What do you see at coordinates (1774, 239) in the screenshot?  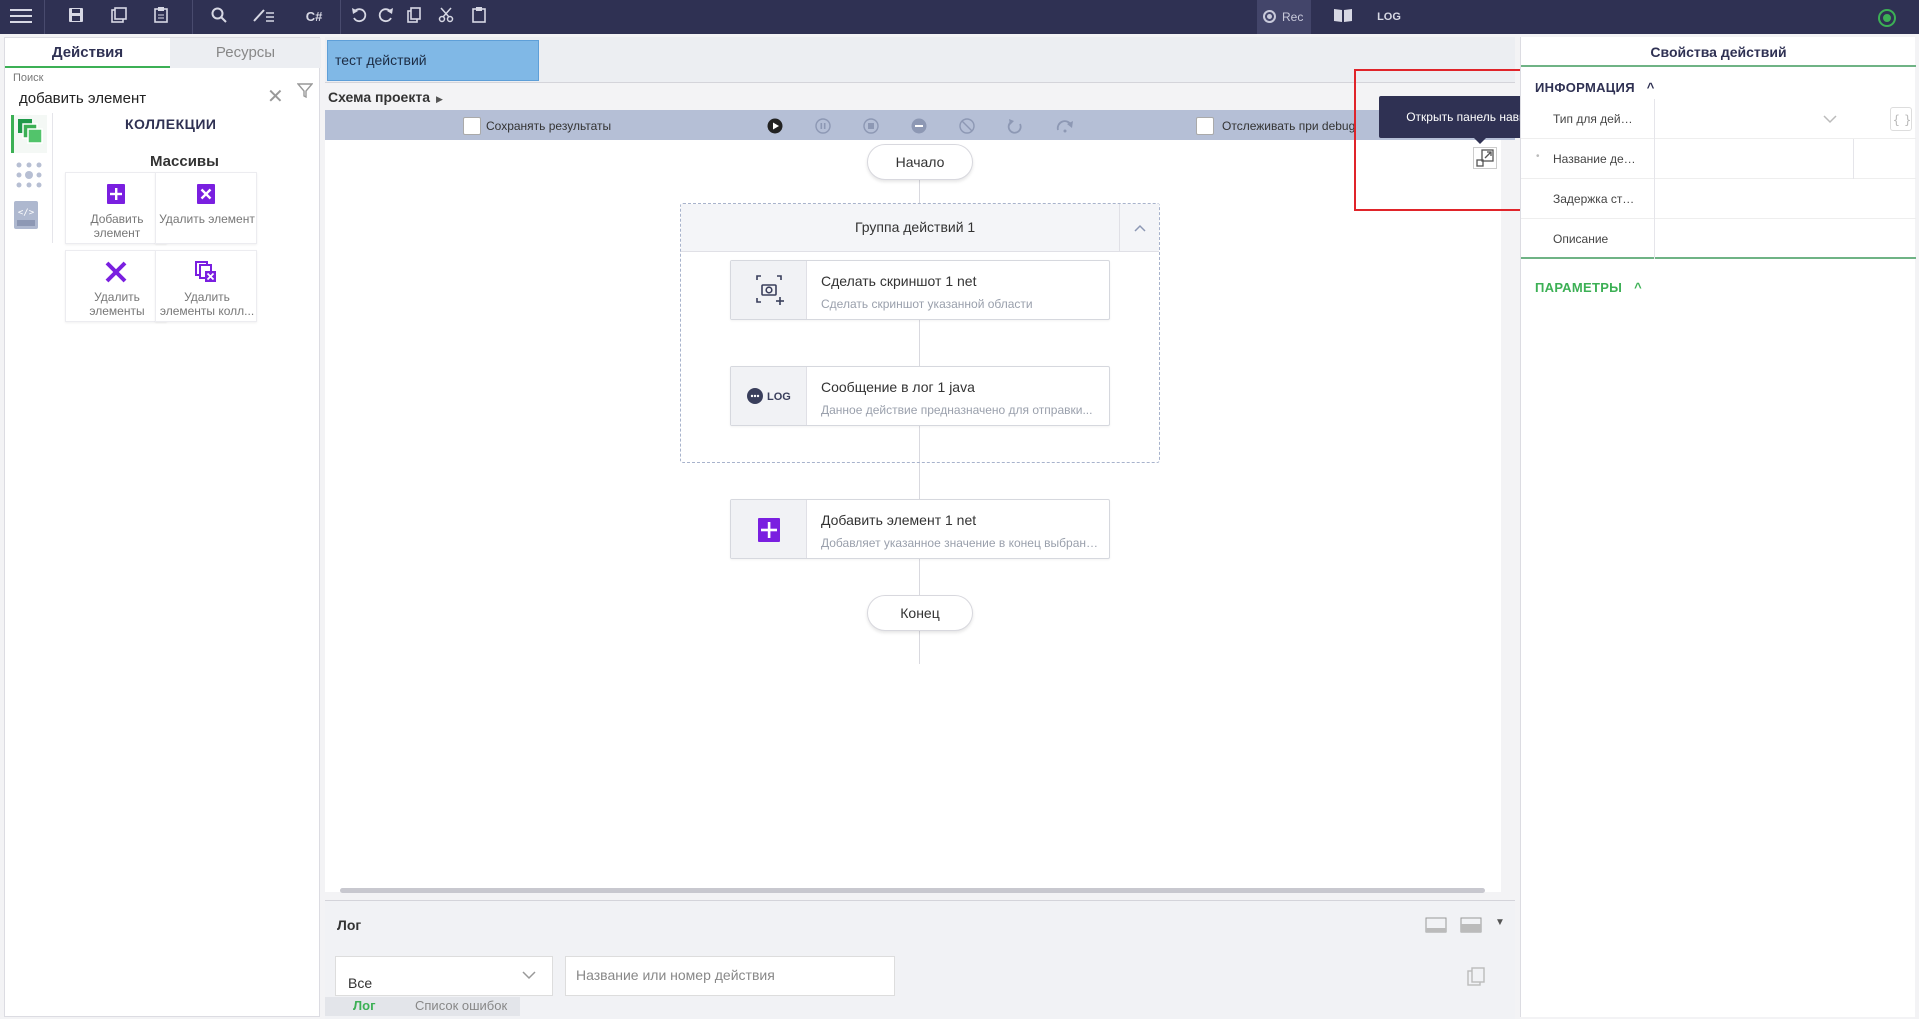 I see `description-field` at bounding box center [1774, 239].